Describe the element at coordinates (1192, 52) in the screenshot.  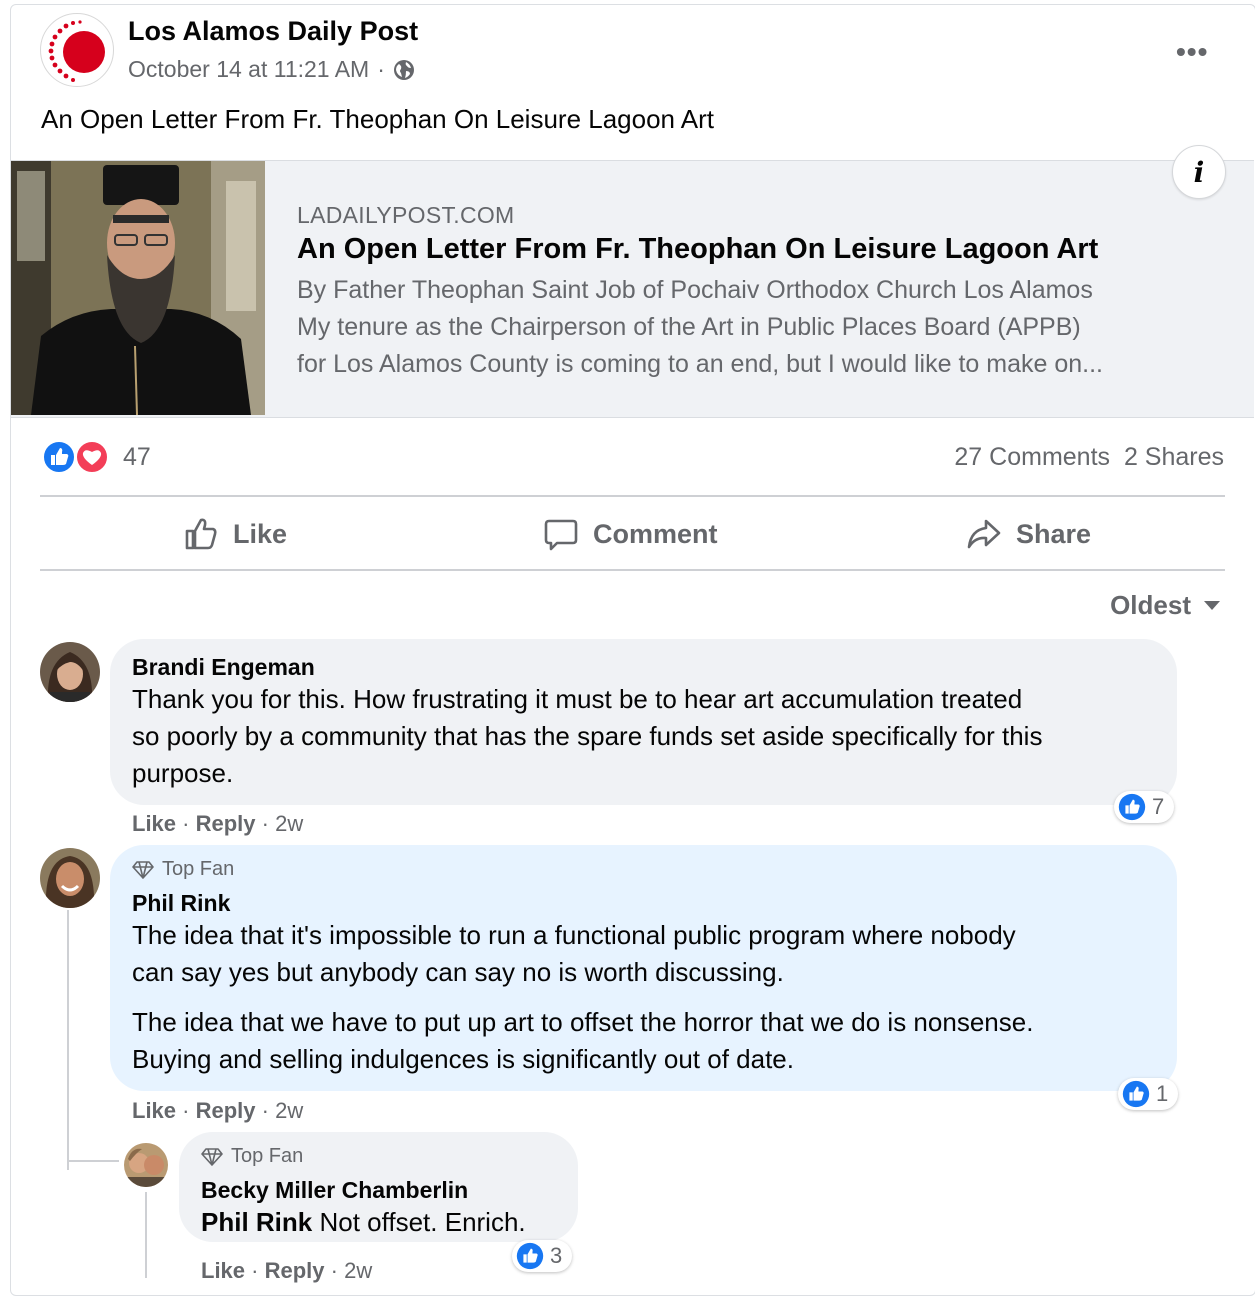
I see `more-options-button: •••` at that location.